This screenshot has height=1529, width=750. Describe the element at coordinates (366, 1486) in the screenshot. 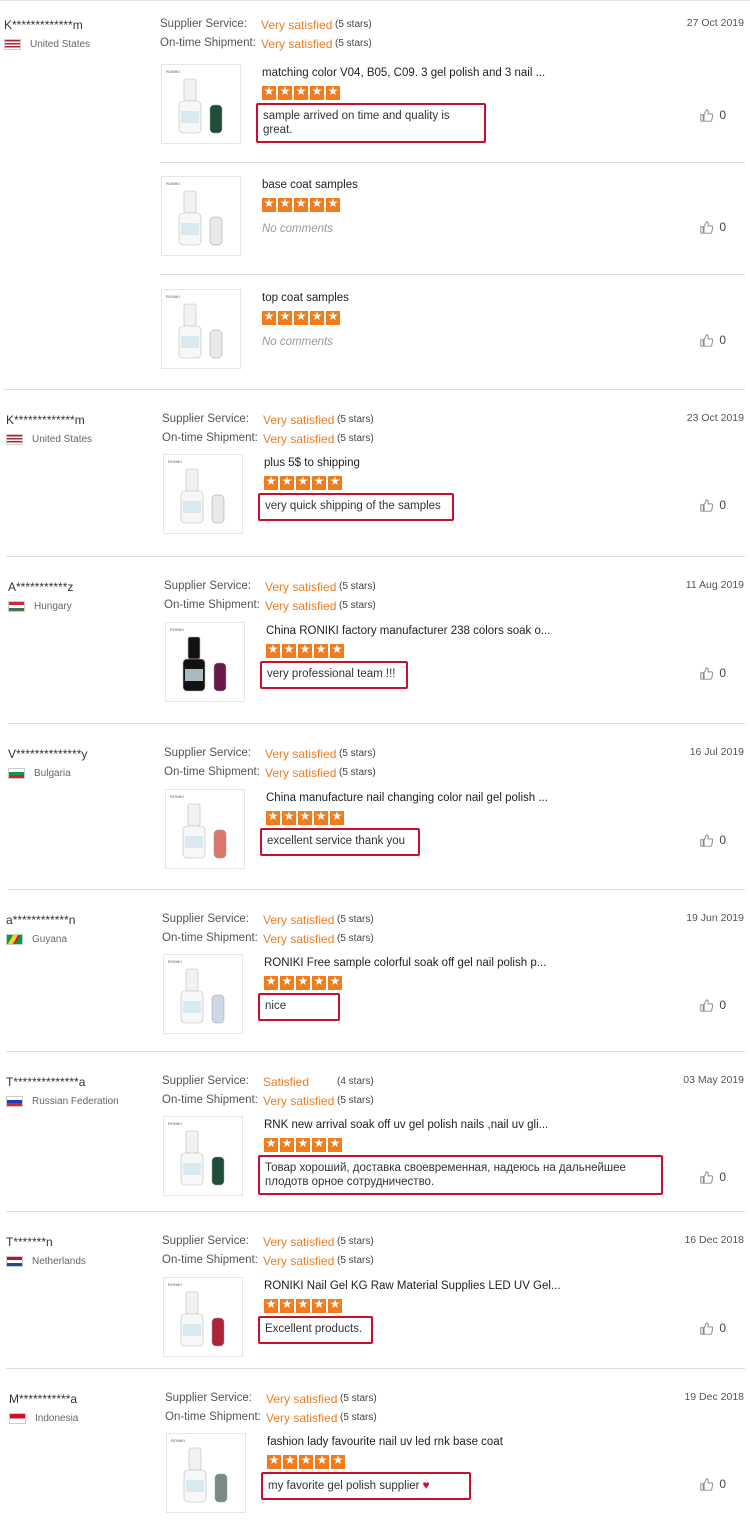

I see `review-comment: my favorite gel polish supplier ♥` at that location.